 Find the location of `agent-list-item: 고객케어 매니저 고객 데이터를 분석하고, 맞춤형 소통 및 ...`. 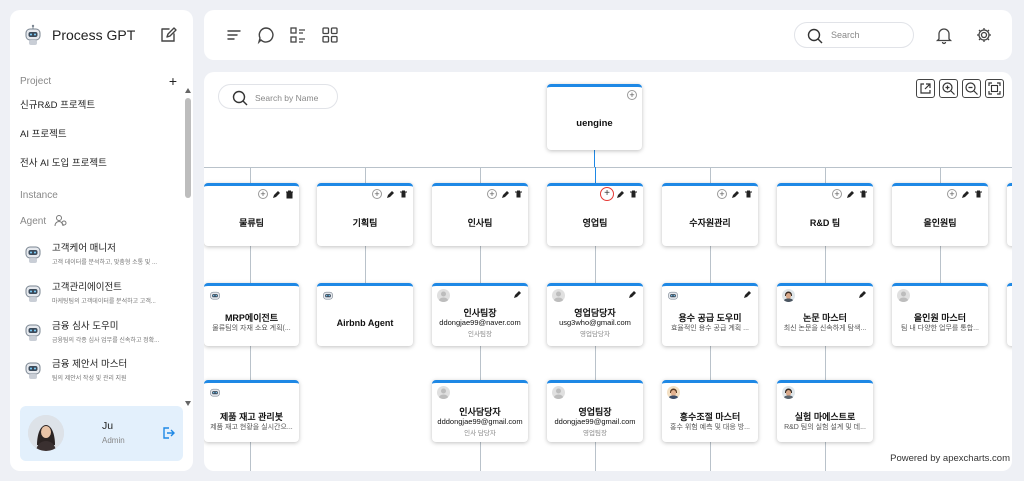

agent-list-item: 고객케어 매니저 고객 데이터를 분석하고, 맞춤형 소통 및 ... is located at coordinates (98, 257).